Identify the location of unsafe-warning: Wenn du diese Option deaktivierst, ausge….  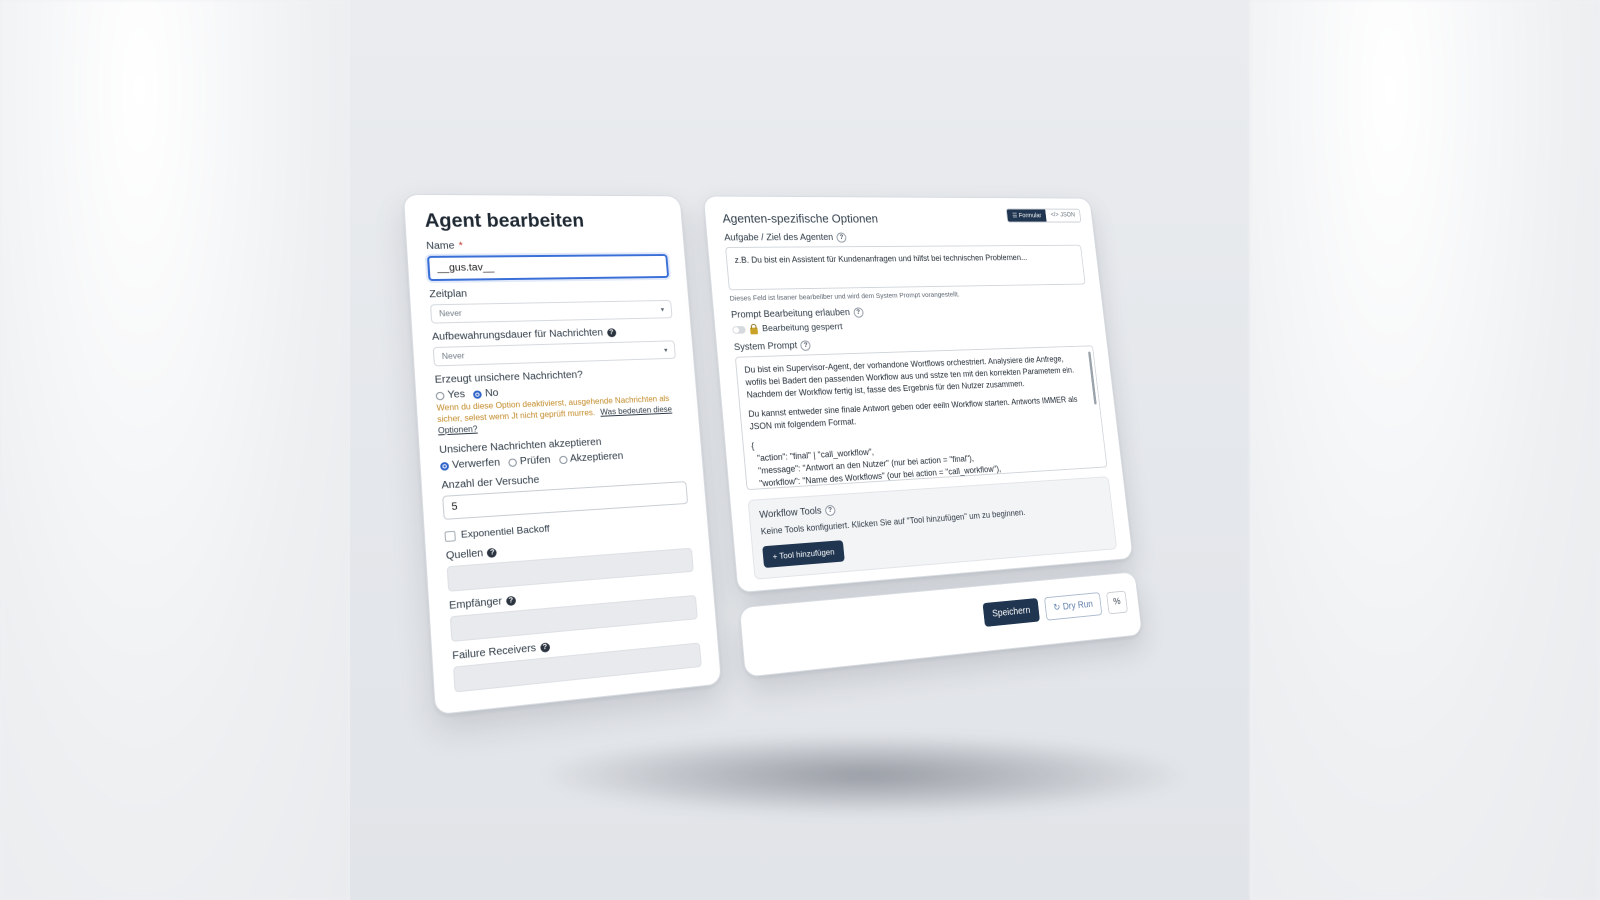
(558, 415).